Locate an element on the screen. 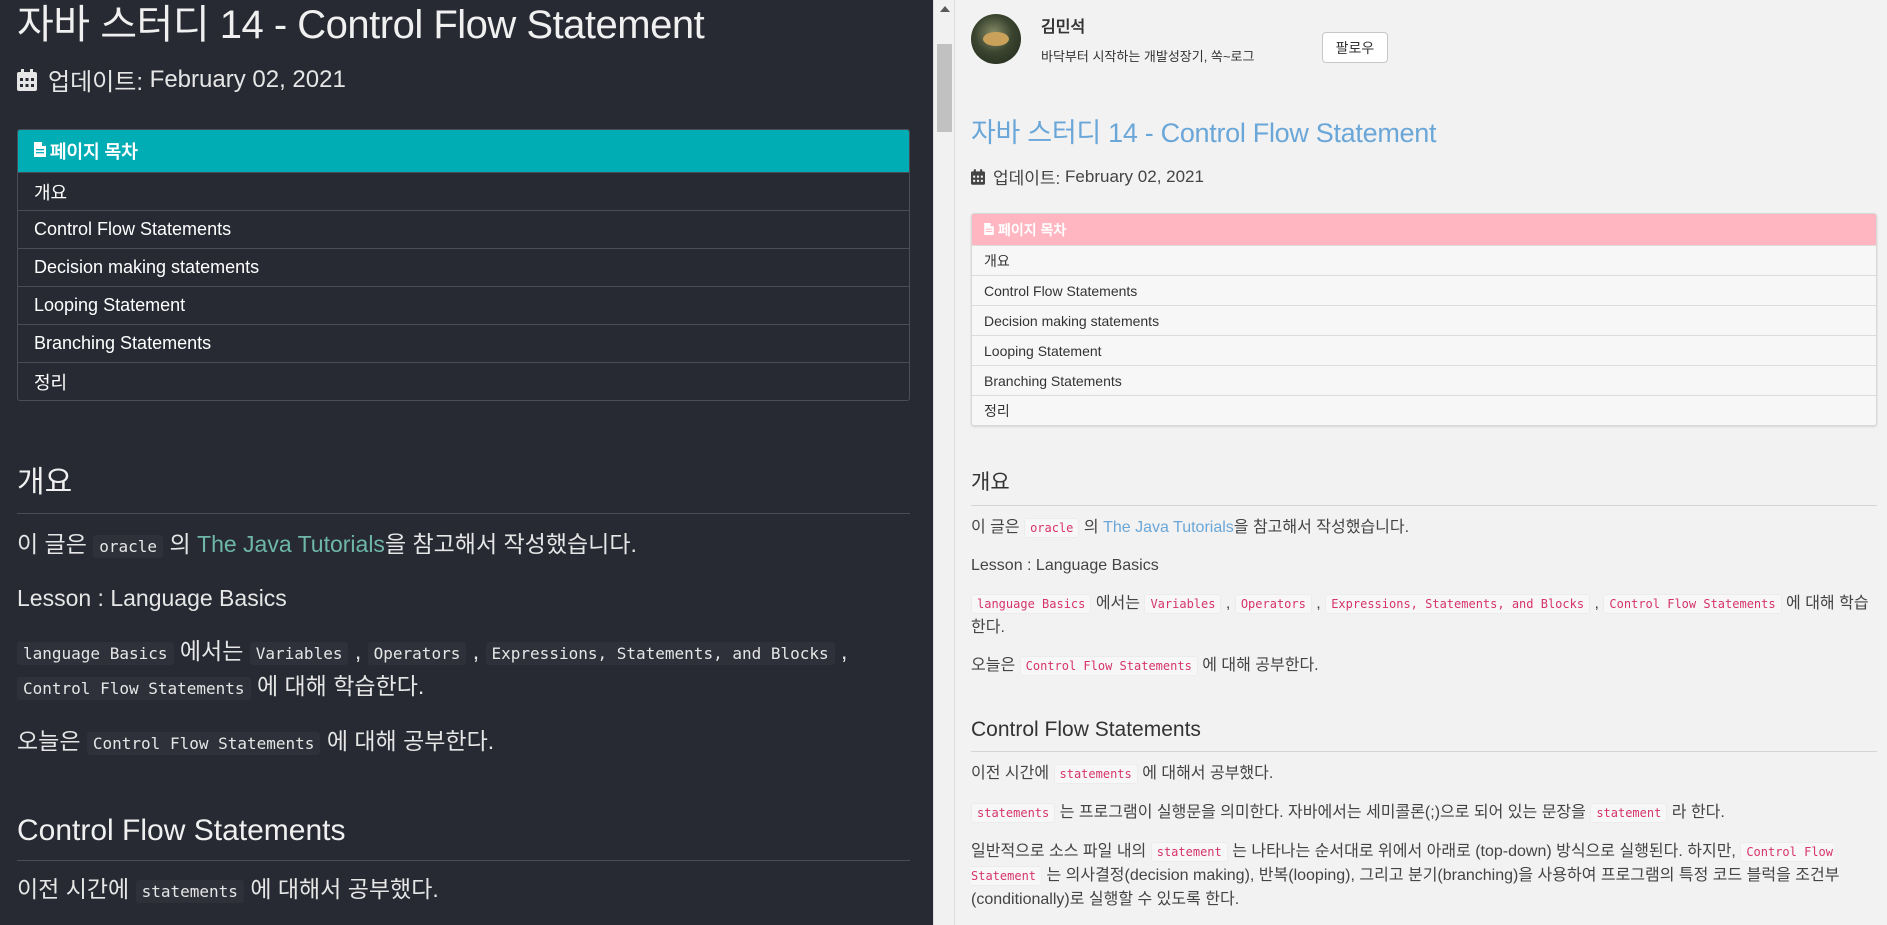 This screenshot has height=925, width=1887. text: 에 대해 학습한다. is located at coordinates (340, 686).